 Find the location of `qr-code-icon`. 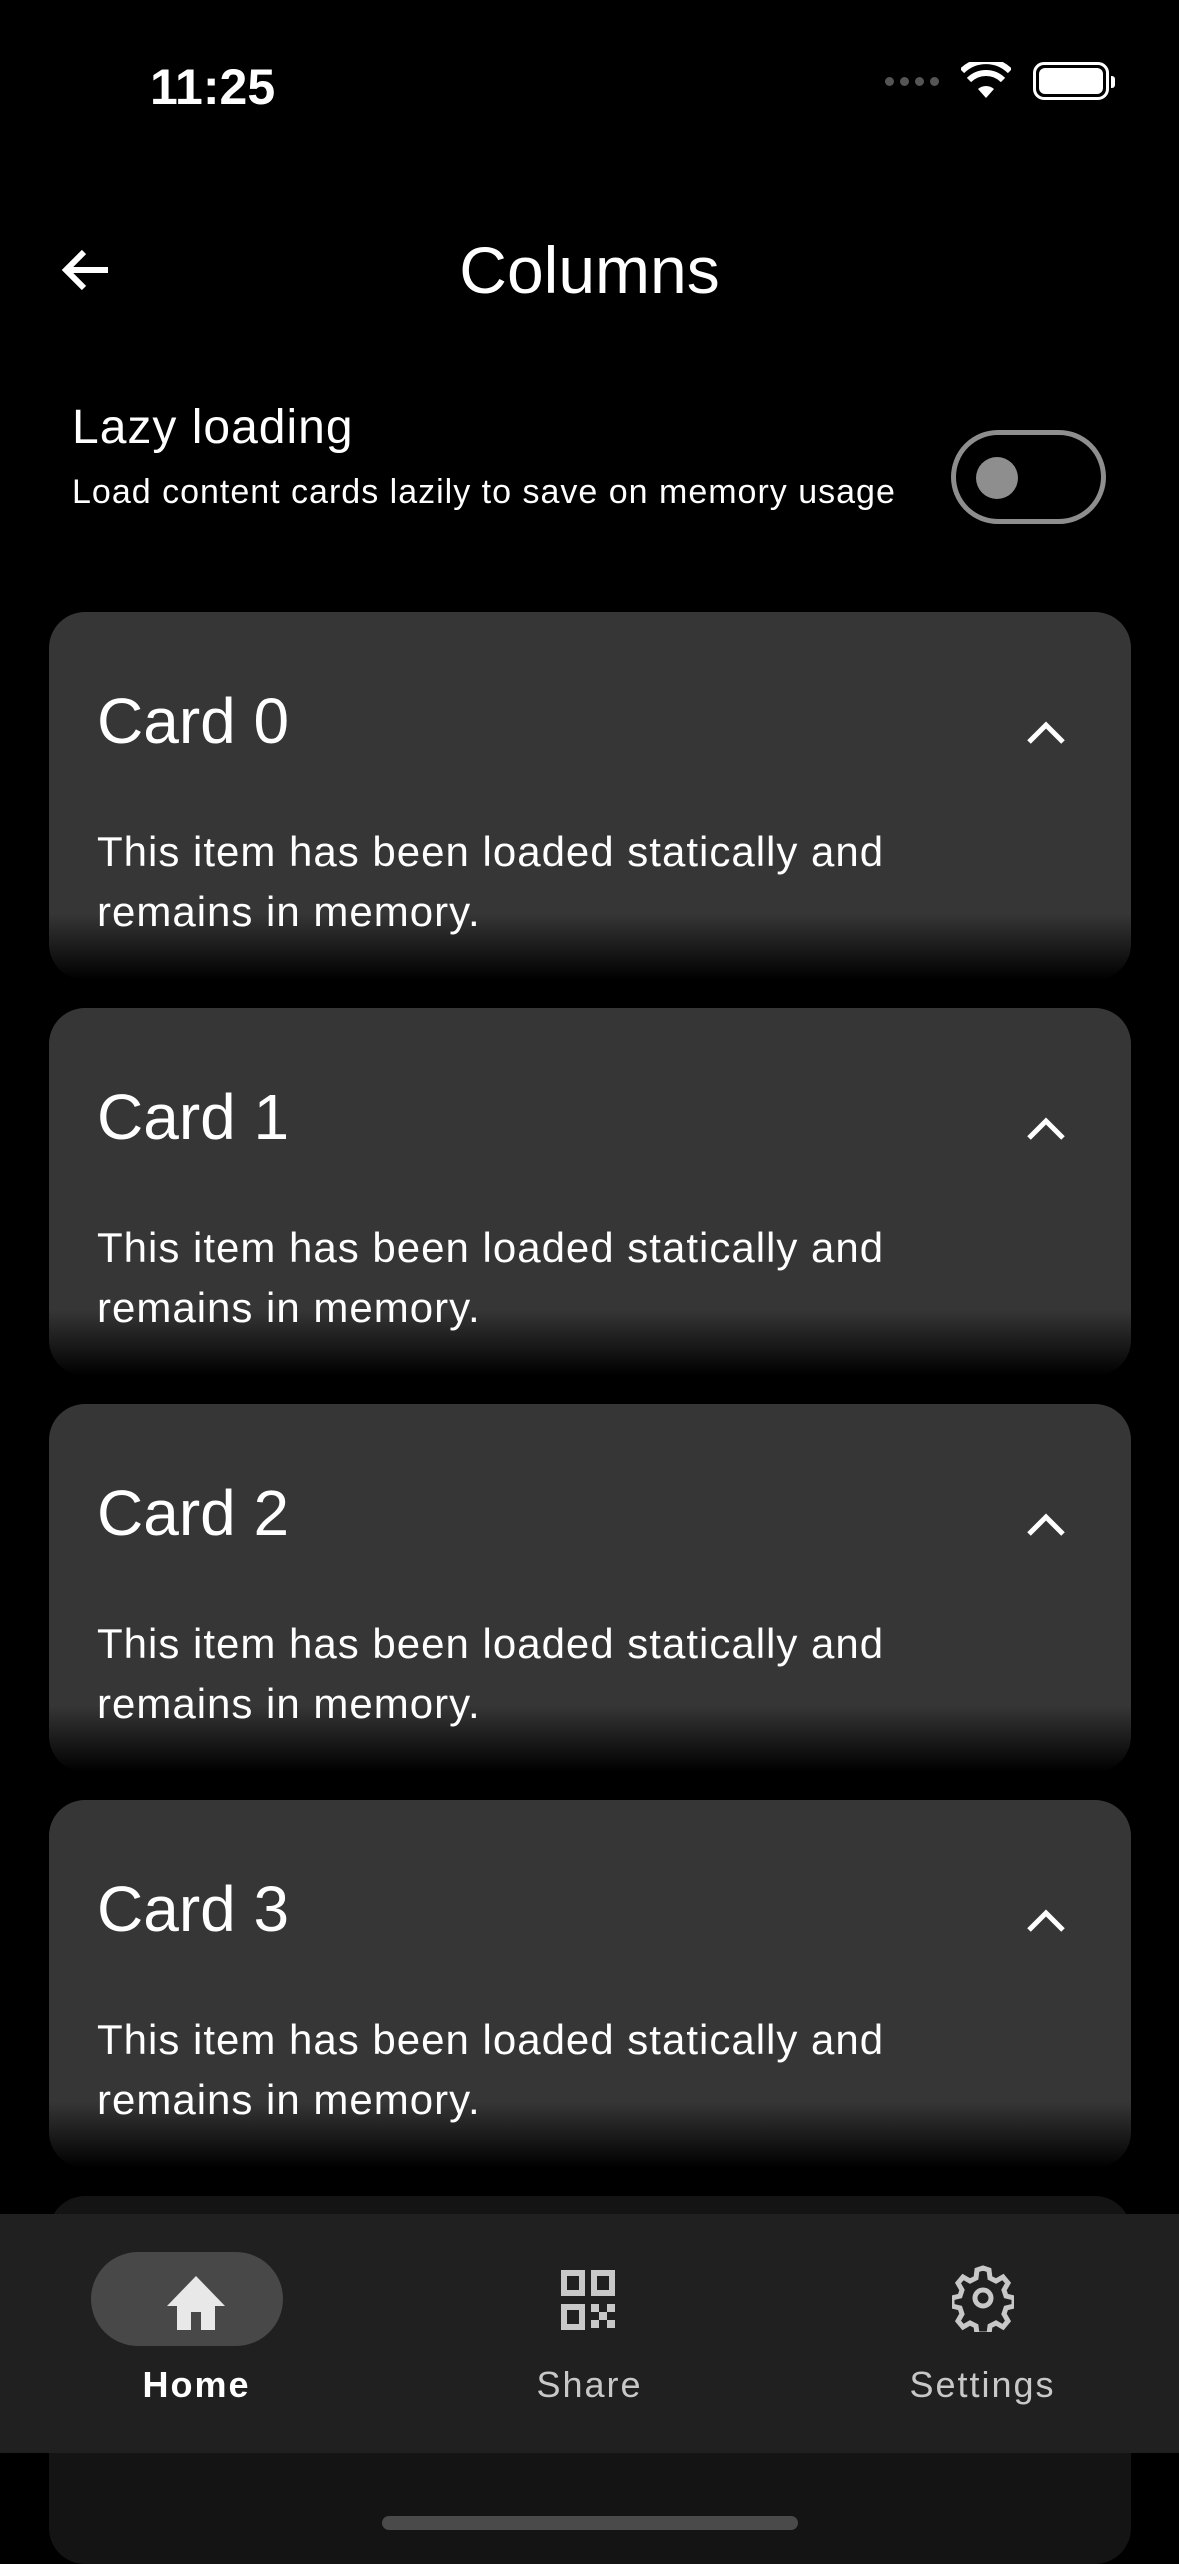

qr-code-icon is located at coordinates (588, 2300).